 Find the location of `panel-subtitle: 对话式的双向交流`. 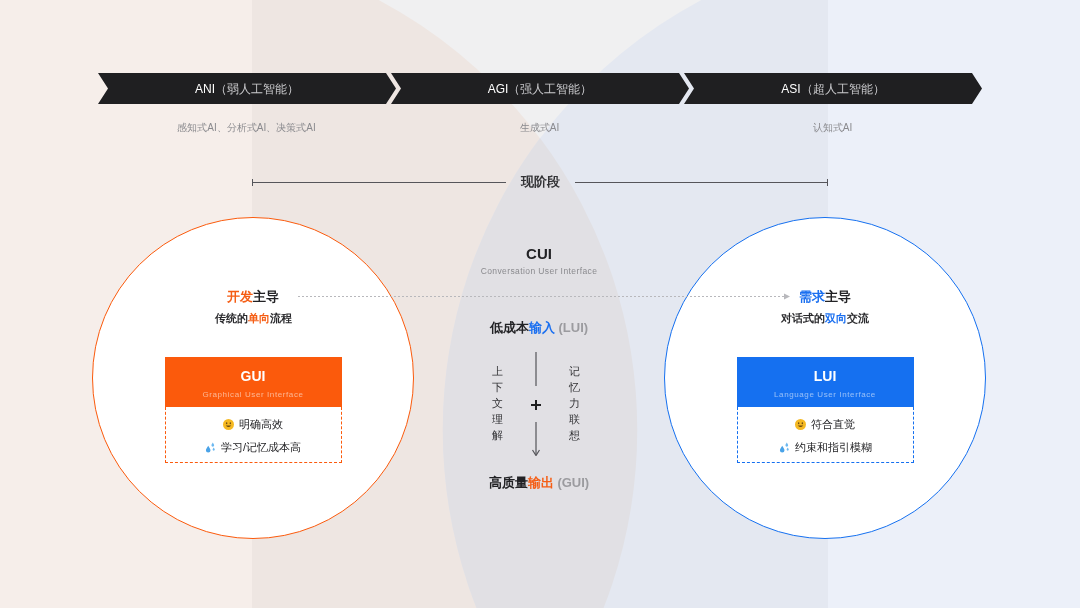

panel-subtitle: 对话式的双向交流 is located at coordinates (825, 318).